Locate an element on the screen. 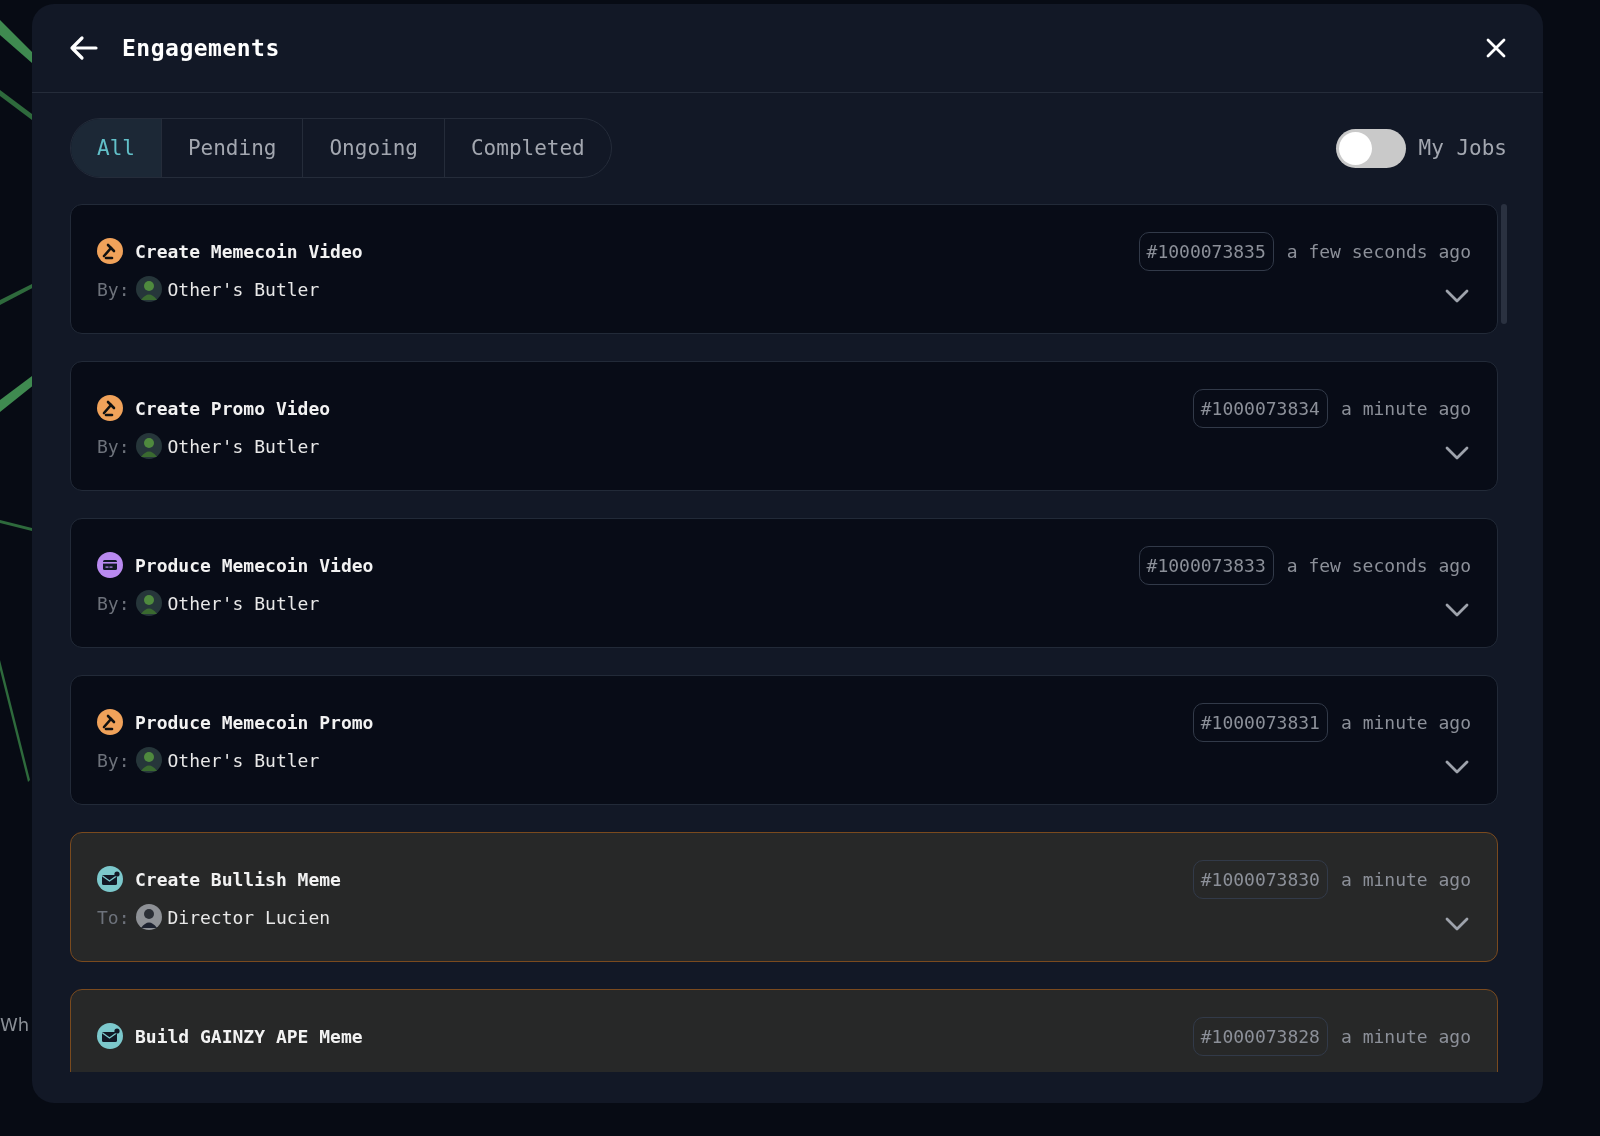 Image resolution: width=1600 pixels, height=1136 pixels. background-text: Wh is located at coordinates (15, 1024).